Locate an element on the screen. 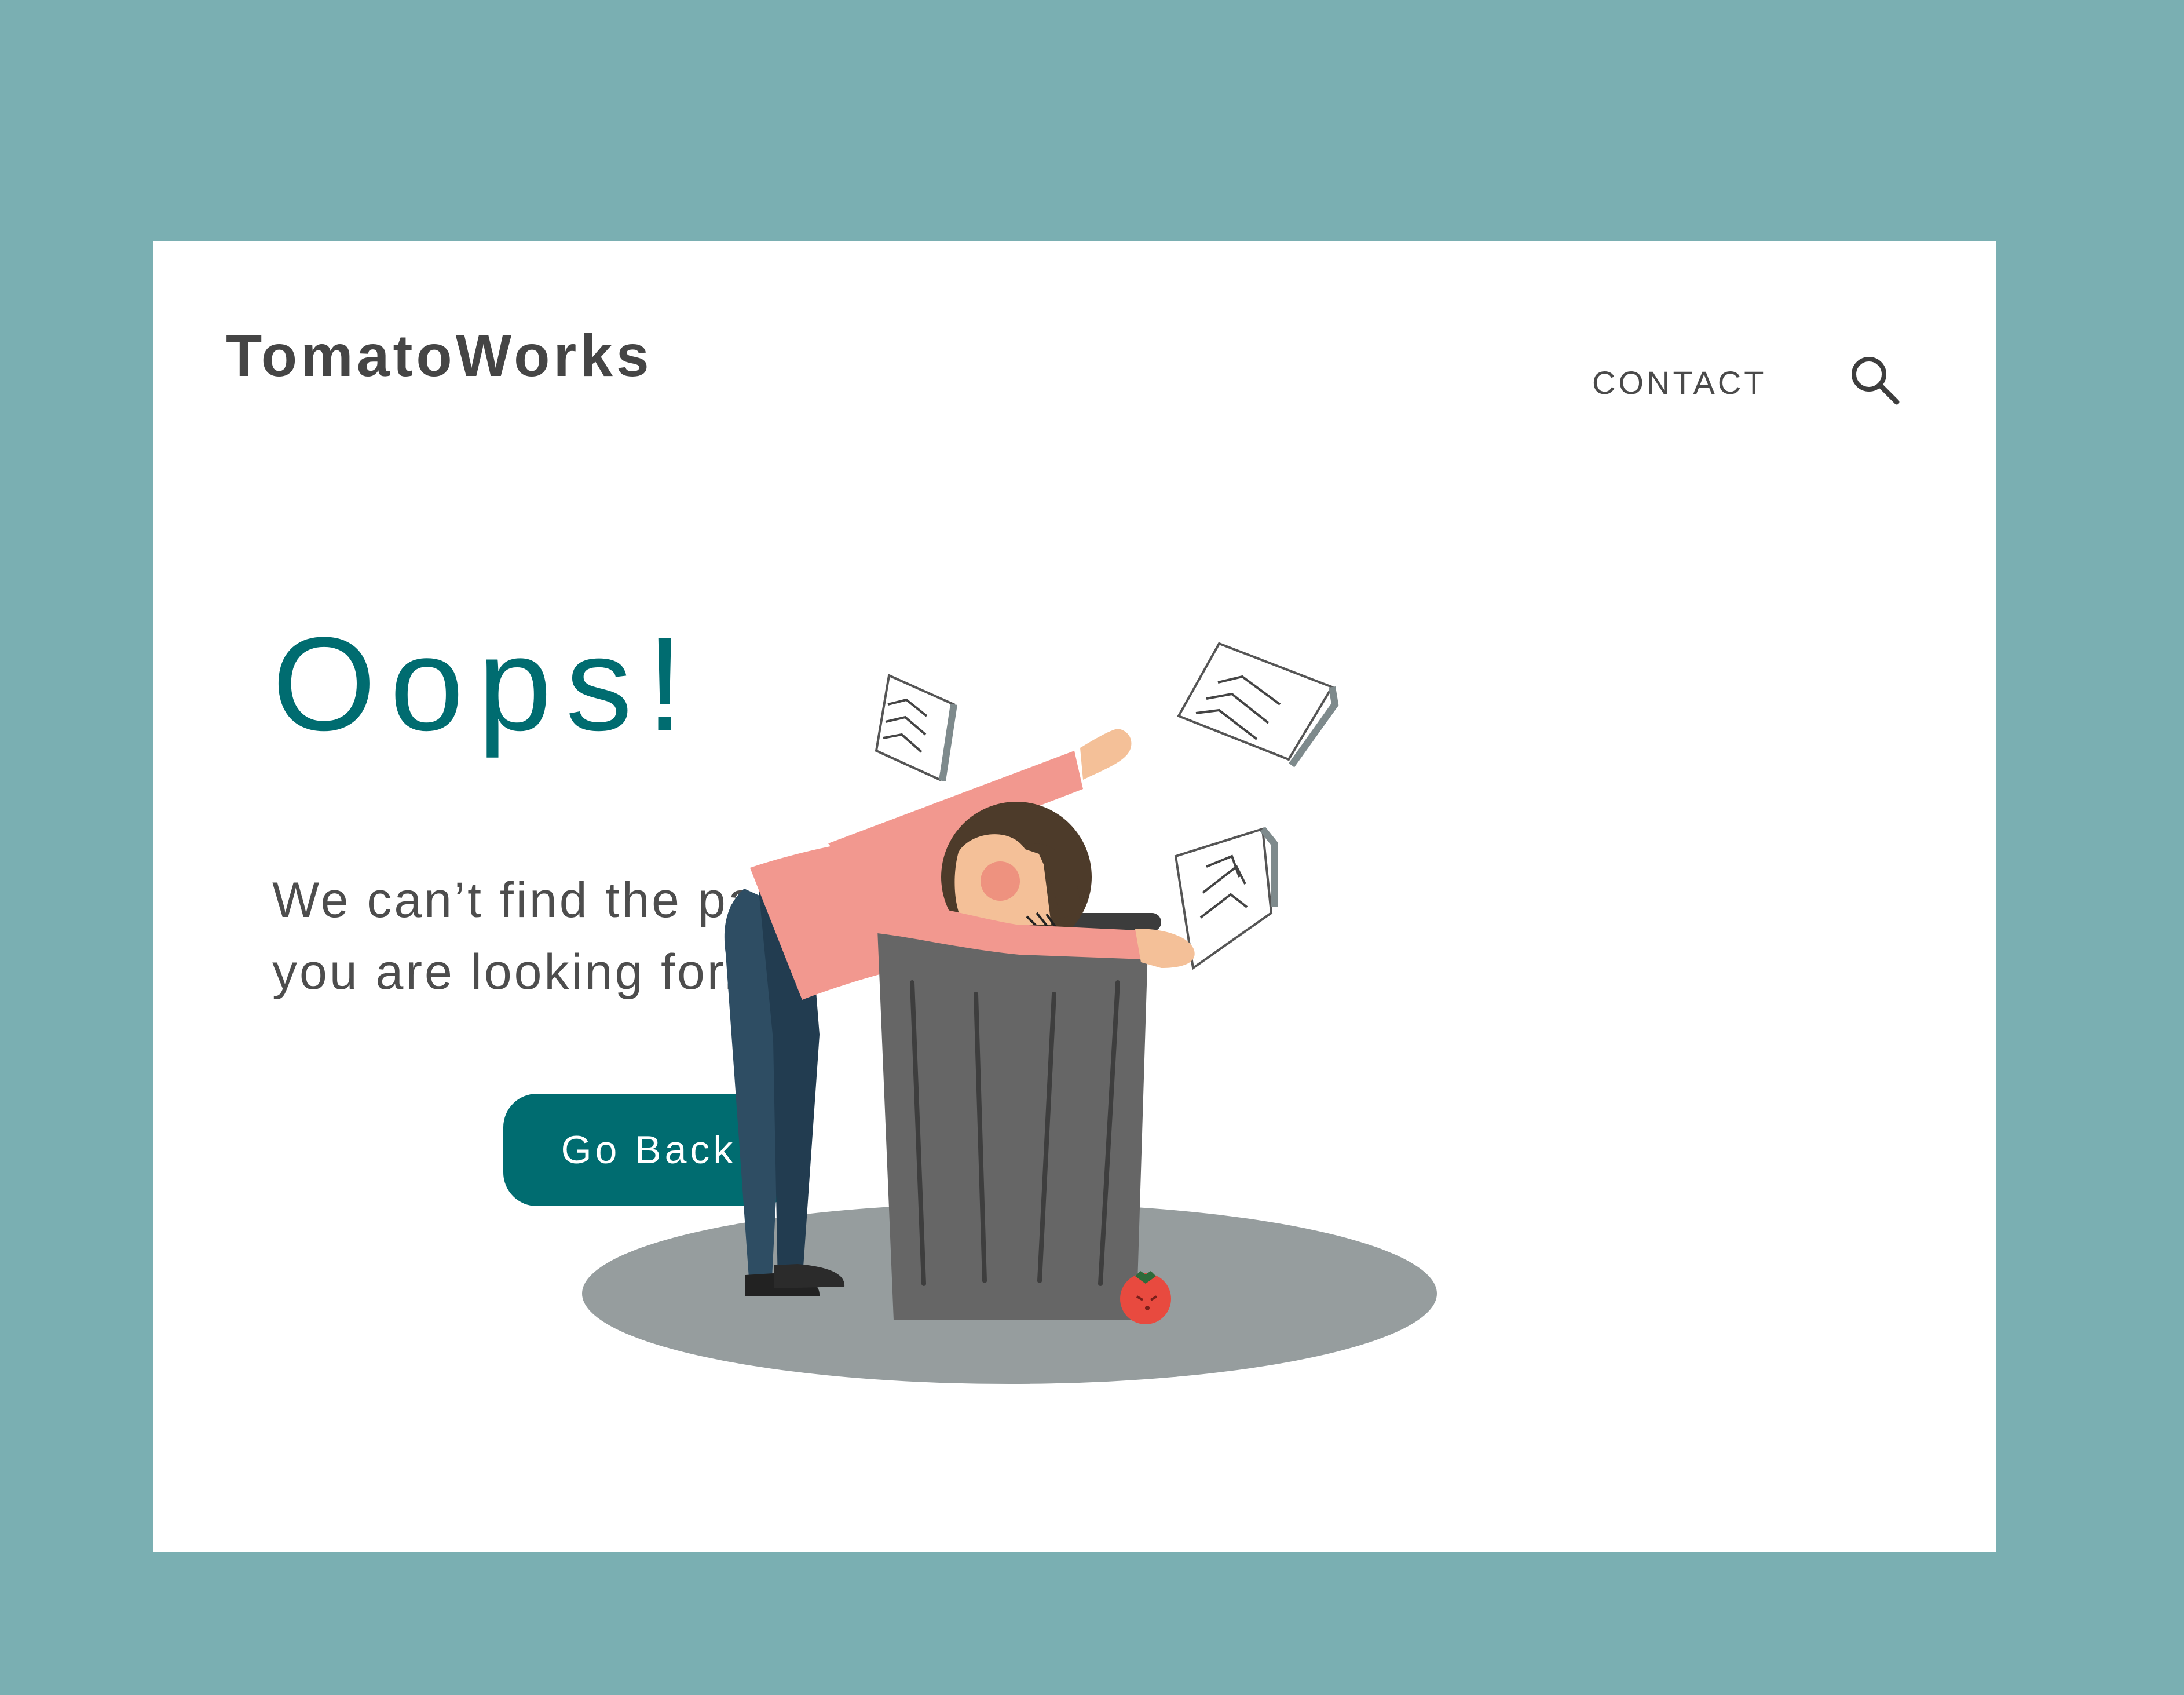 This screenshot has width=2184, height=1695. ground-shadow is located at coordinates (1010, 1293).